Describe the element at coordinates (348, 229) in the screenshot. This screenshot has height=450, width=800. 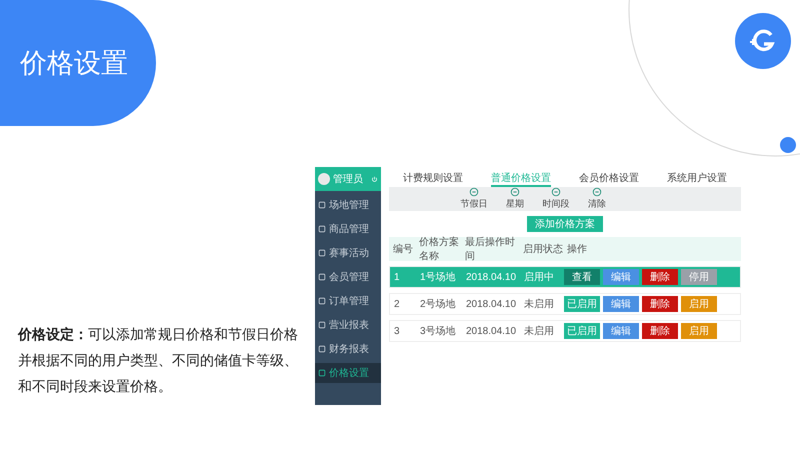
I see `sidebar-item: 商品管理` at that location.